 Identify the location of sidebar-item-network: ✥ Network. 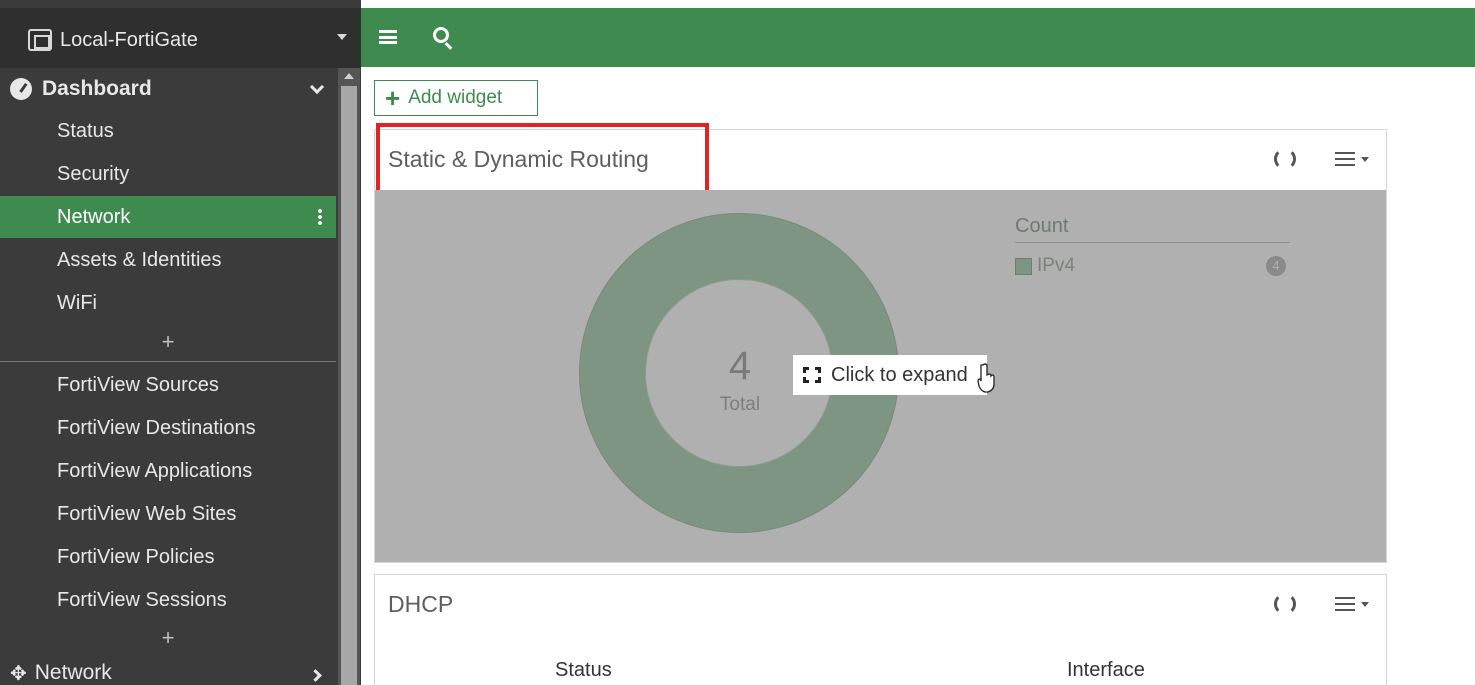
(168, 670).